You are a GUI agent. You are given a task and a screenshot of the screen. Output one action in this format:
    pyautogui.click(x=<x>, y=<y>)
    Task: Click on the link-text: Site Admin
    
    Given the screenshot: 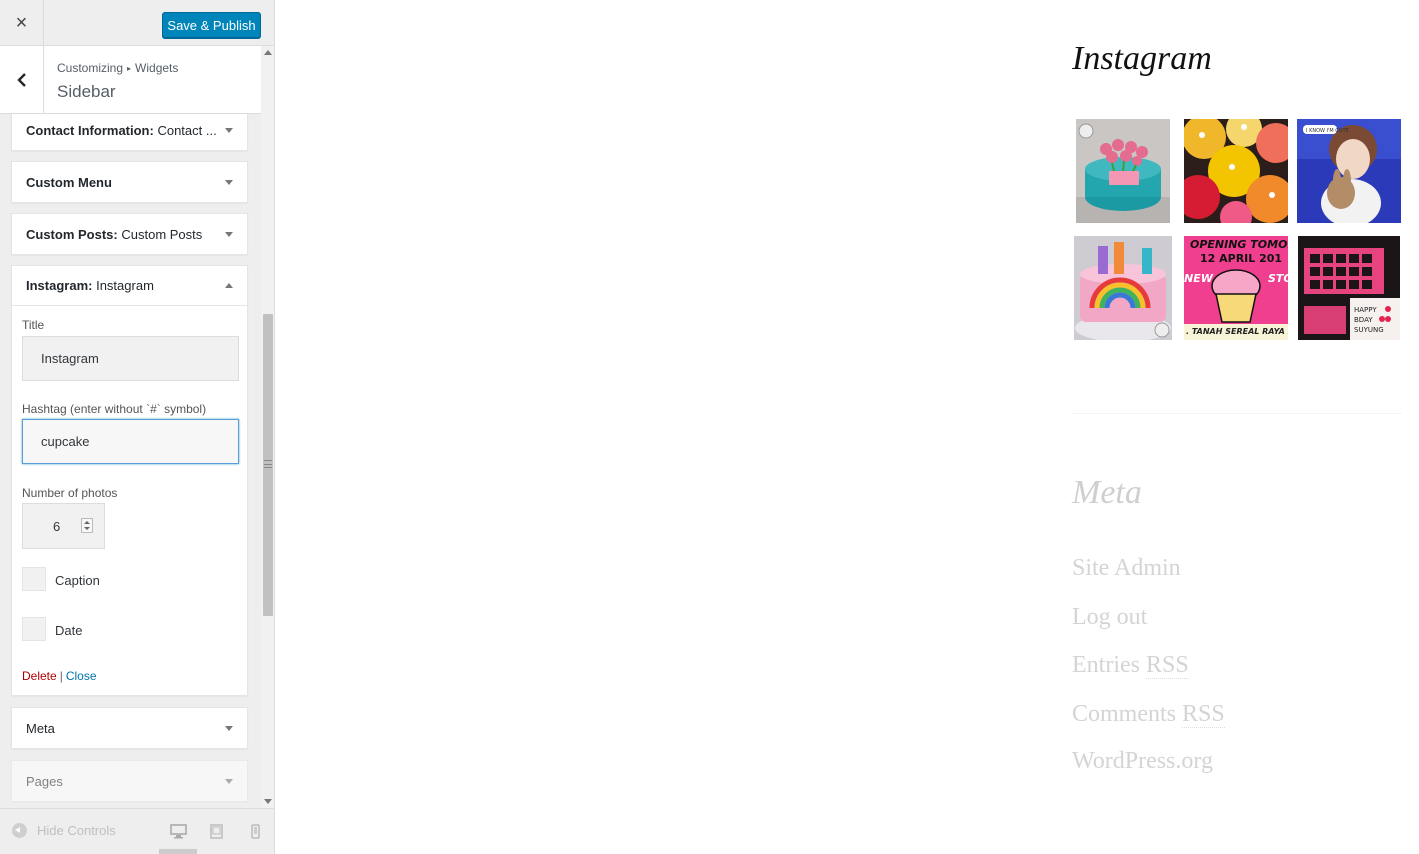 What is the action you would take?
    pyautogui.click(x=1126, y=568)
    